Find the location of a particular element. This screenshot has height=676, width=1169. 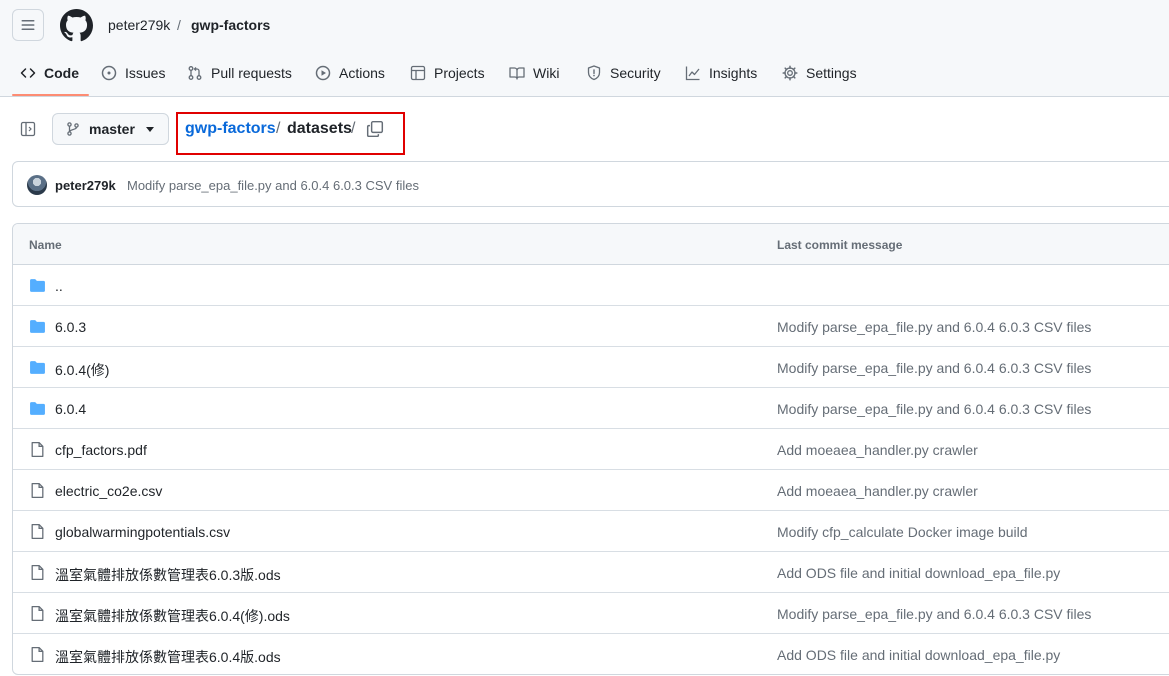

tab-code-label: Code is located at coordinates (61, 73).